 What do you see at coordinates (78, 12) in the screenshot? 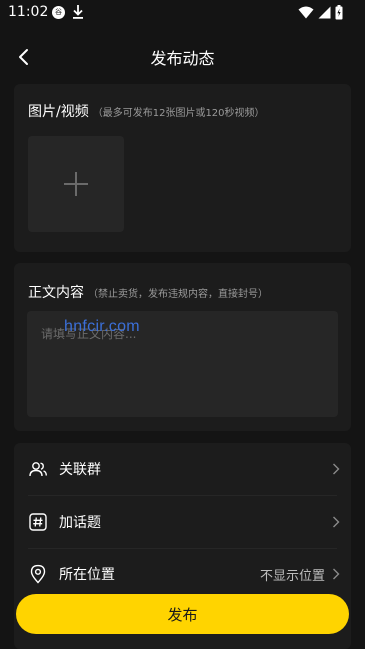
I see `download-icon` at bounding box center [78, 12].